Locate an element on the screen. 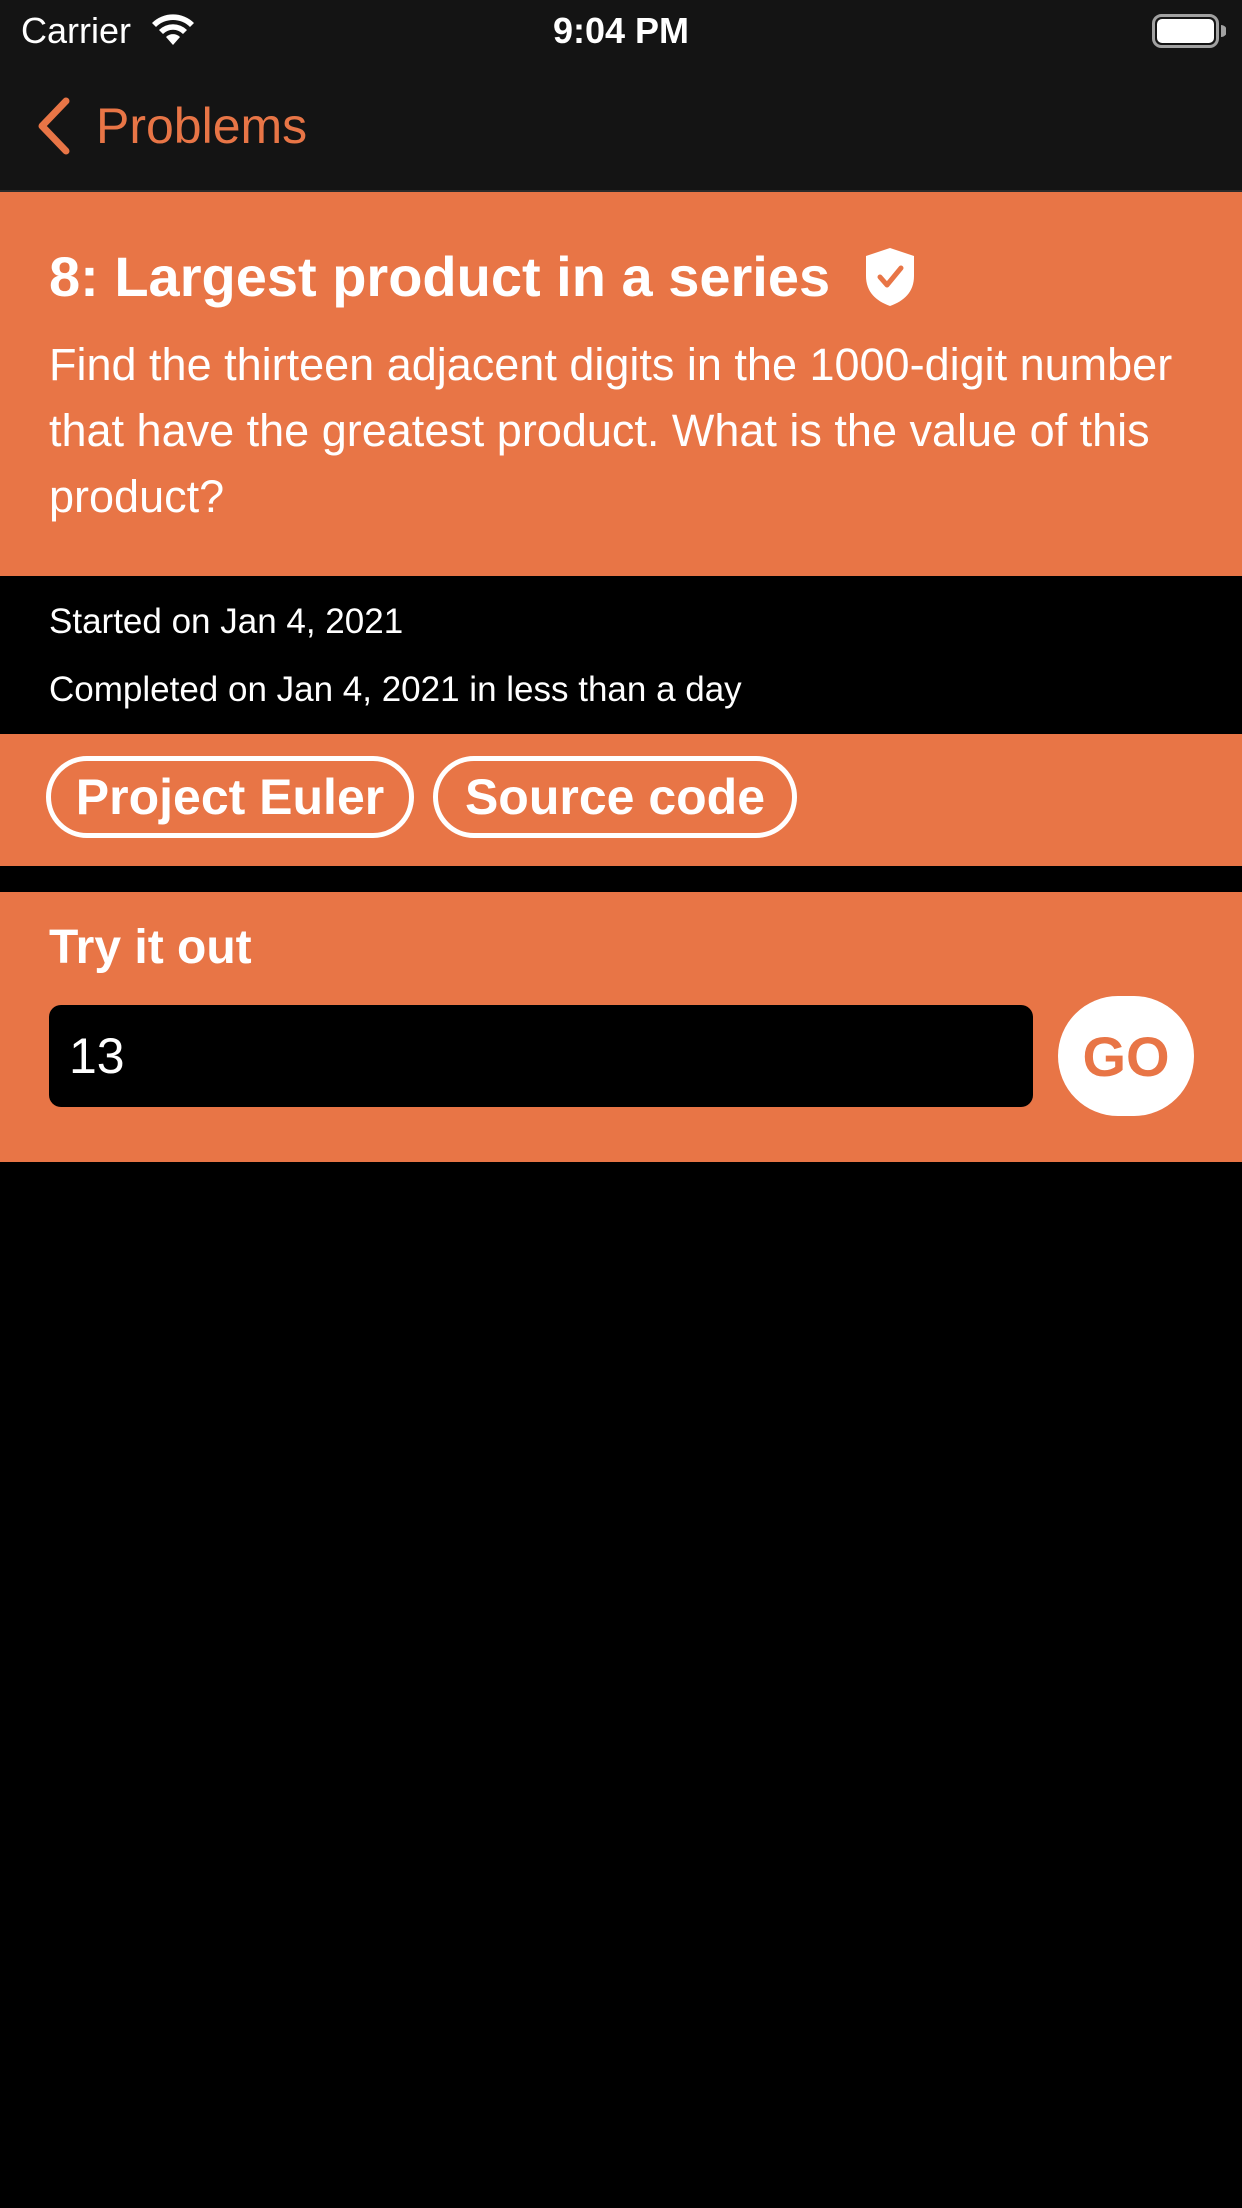 The height and width of the screenshot is (2208, 1242). status-bar: Carrier 9:04 PM is located at coordinates (621, 31).